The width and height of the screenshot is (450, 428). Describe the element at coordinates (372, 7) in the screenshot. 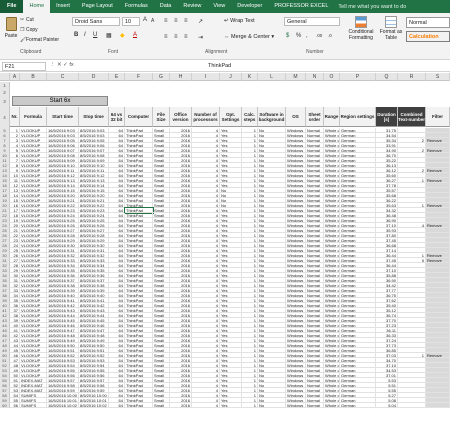

I see `tell-me-search: Tell me what you want to do` at that location.